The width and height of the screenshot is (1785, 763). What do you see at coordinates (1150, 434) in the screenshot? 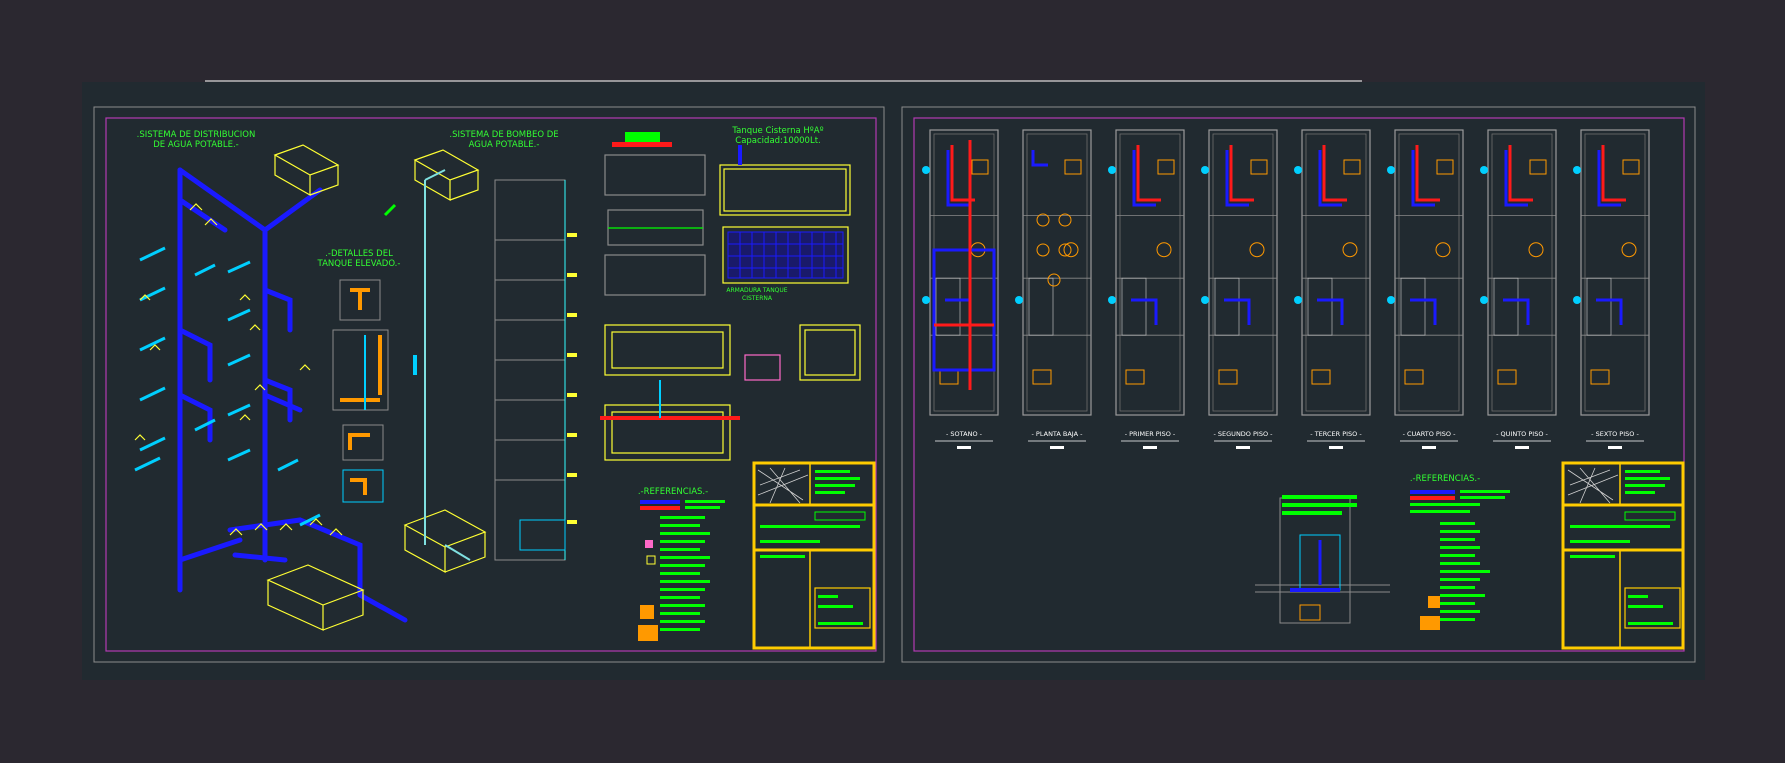
I see `floor-label: - PRIMER PISO -` at bounding box center [1150, 434].